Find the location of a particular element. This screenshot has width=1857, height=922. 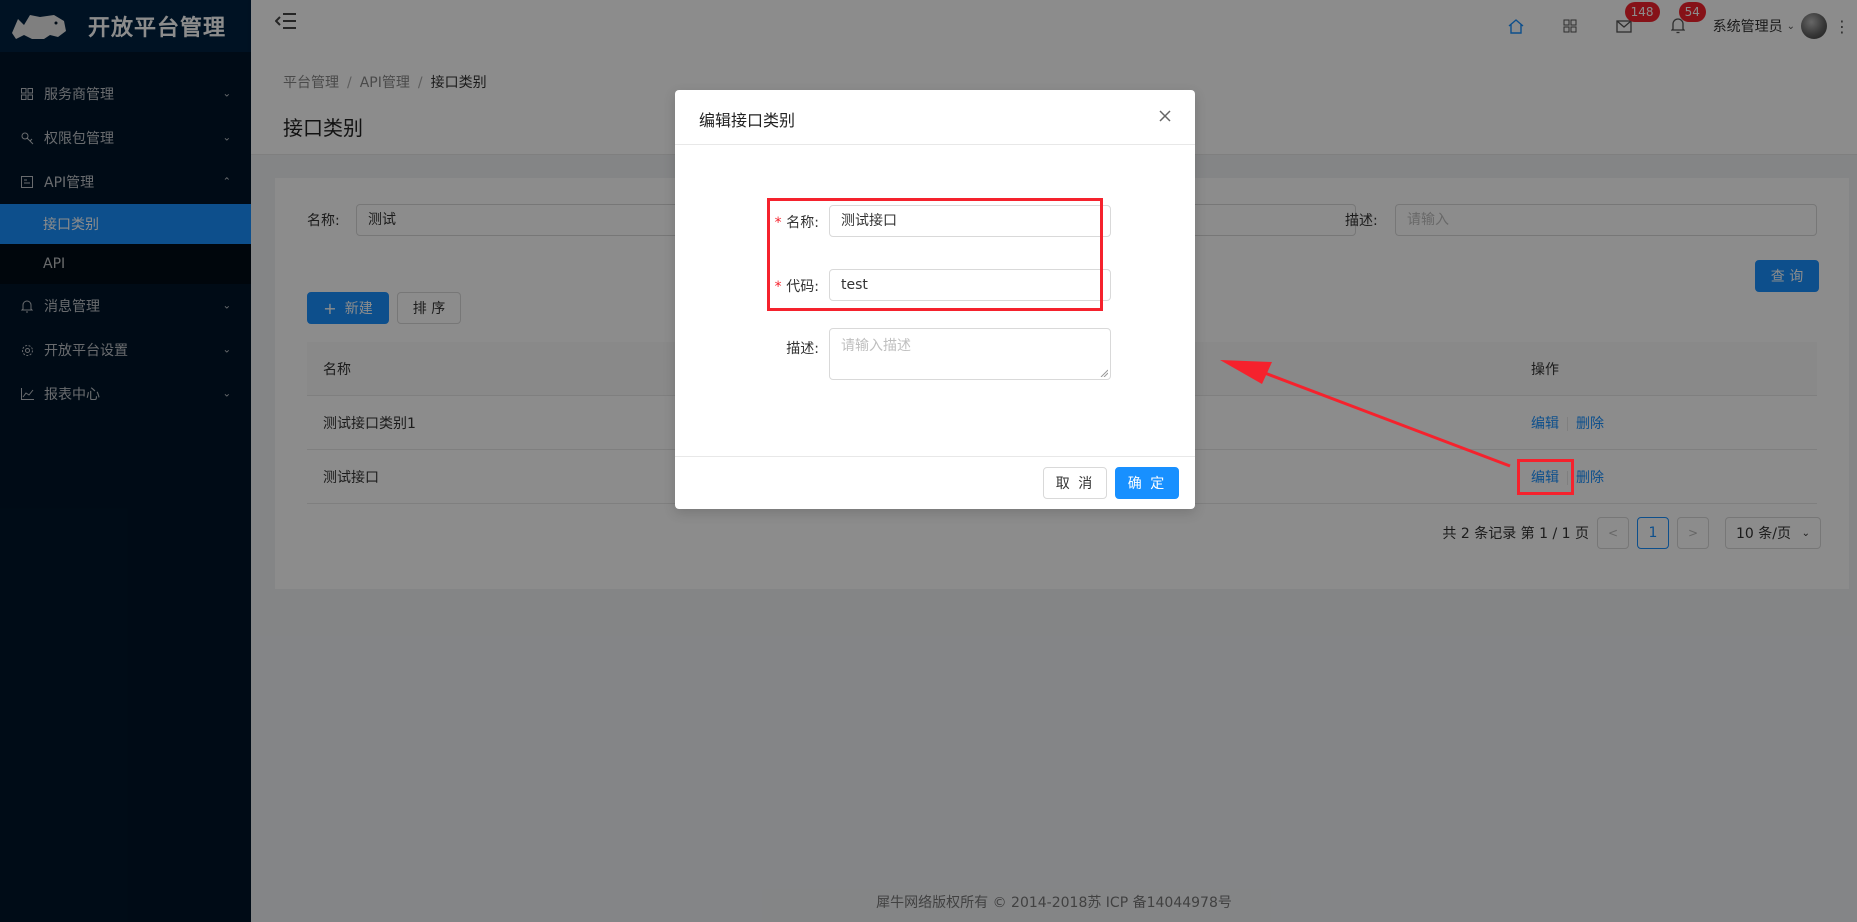

annotation-highlight-required-fields is located at coordinates (935, 254).